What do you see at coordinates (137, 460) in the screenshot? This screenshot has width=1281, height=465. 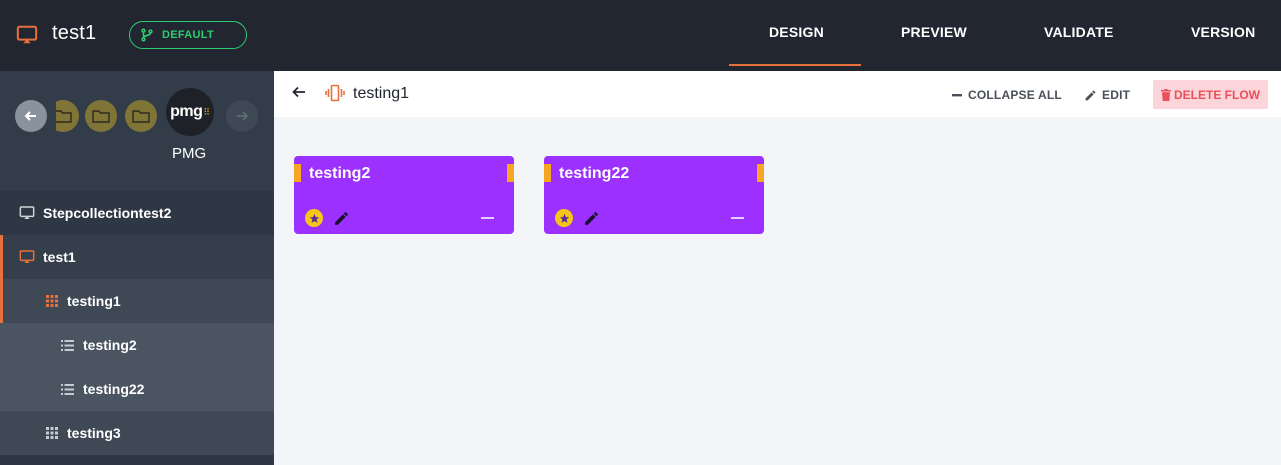 I see `sidebar-footer` at bounding box center [137, 460].